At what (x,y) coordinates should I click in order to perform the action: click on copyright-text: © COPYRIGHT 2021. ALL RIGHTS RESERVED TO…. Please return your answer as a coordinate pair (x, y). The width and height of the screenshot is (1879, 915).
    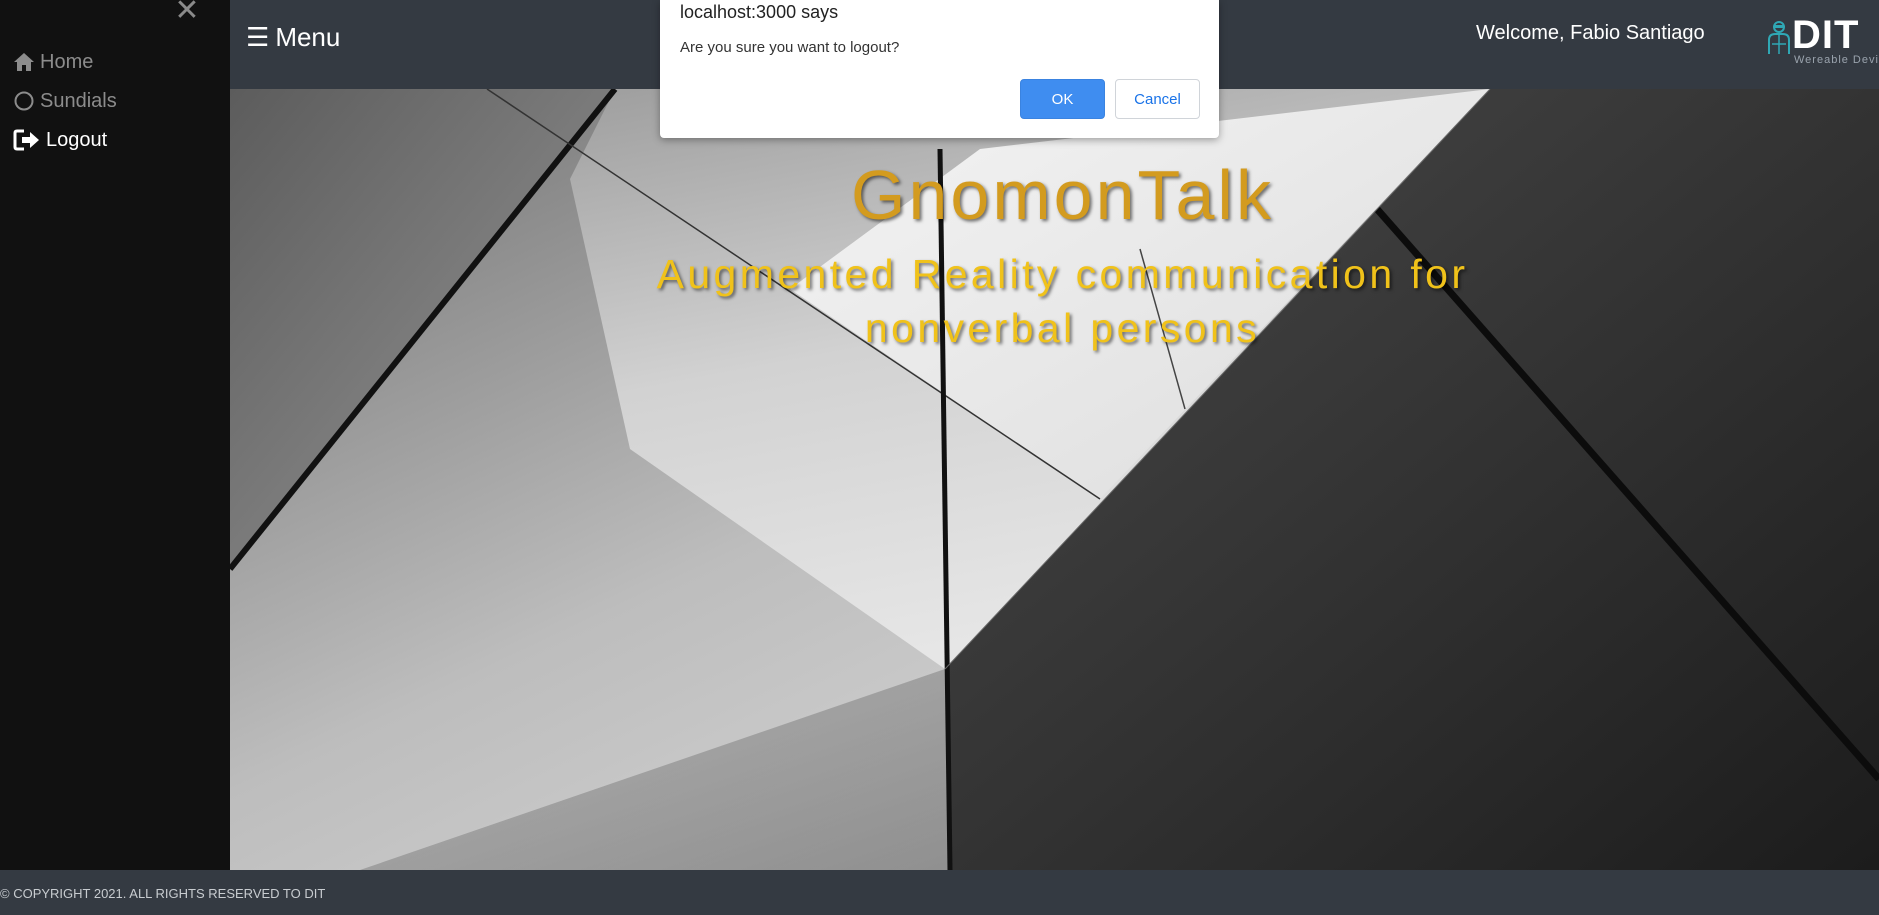
    Looking at the image, I should click on (163, 893).